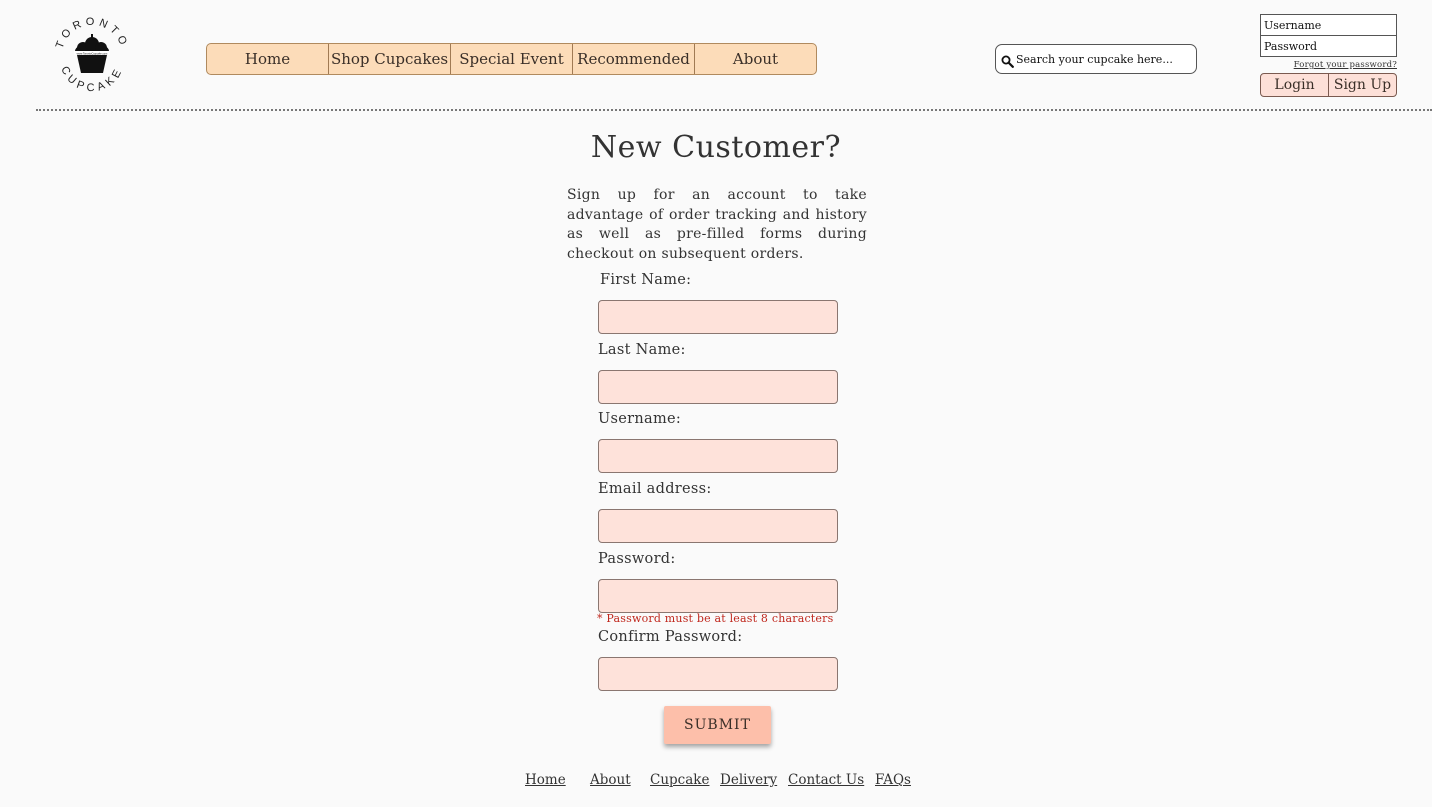 The height and width of the screenshot is (807, 1432). What do you see at coordinates (1100, 59) in the screenshot?
I see `search-input` at bounding box center [1100, 59].